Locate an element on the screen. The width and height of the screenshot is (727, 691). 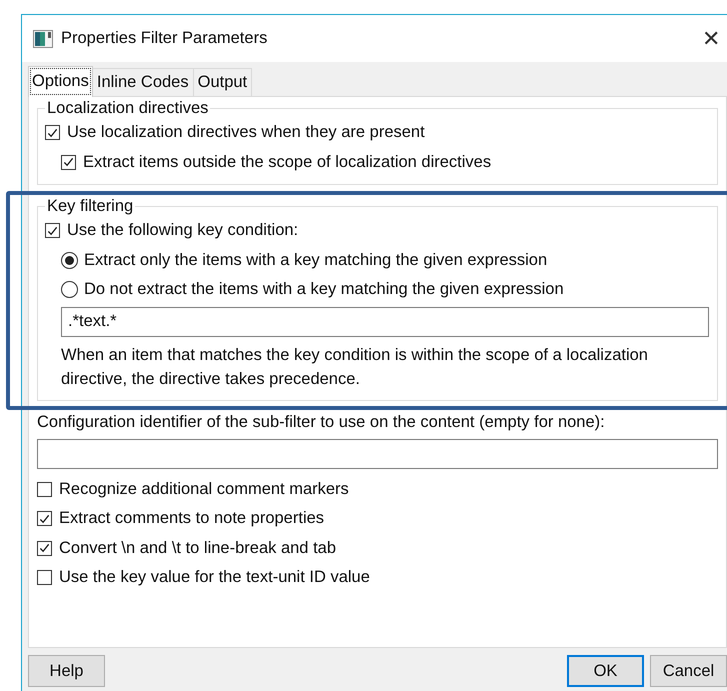
window-icon is located at coordinates (43, 39).